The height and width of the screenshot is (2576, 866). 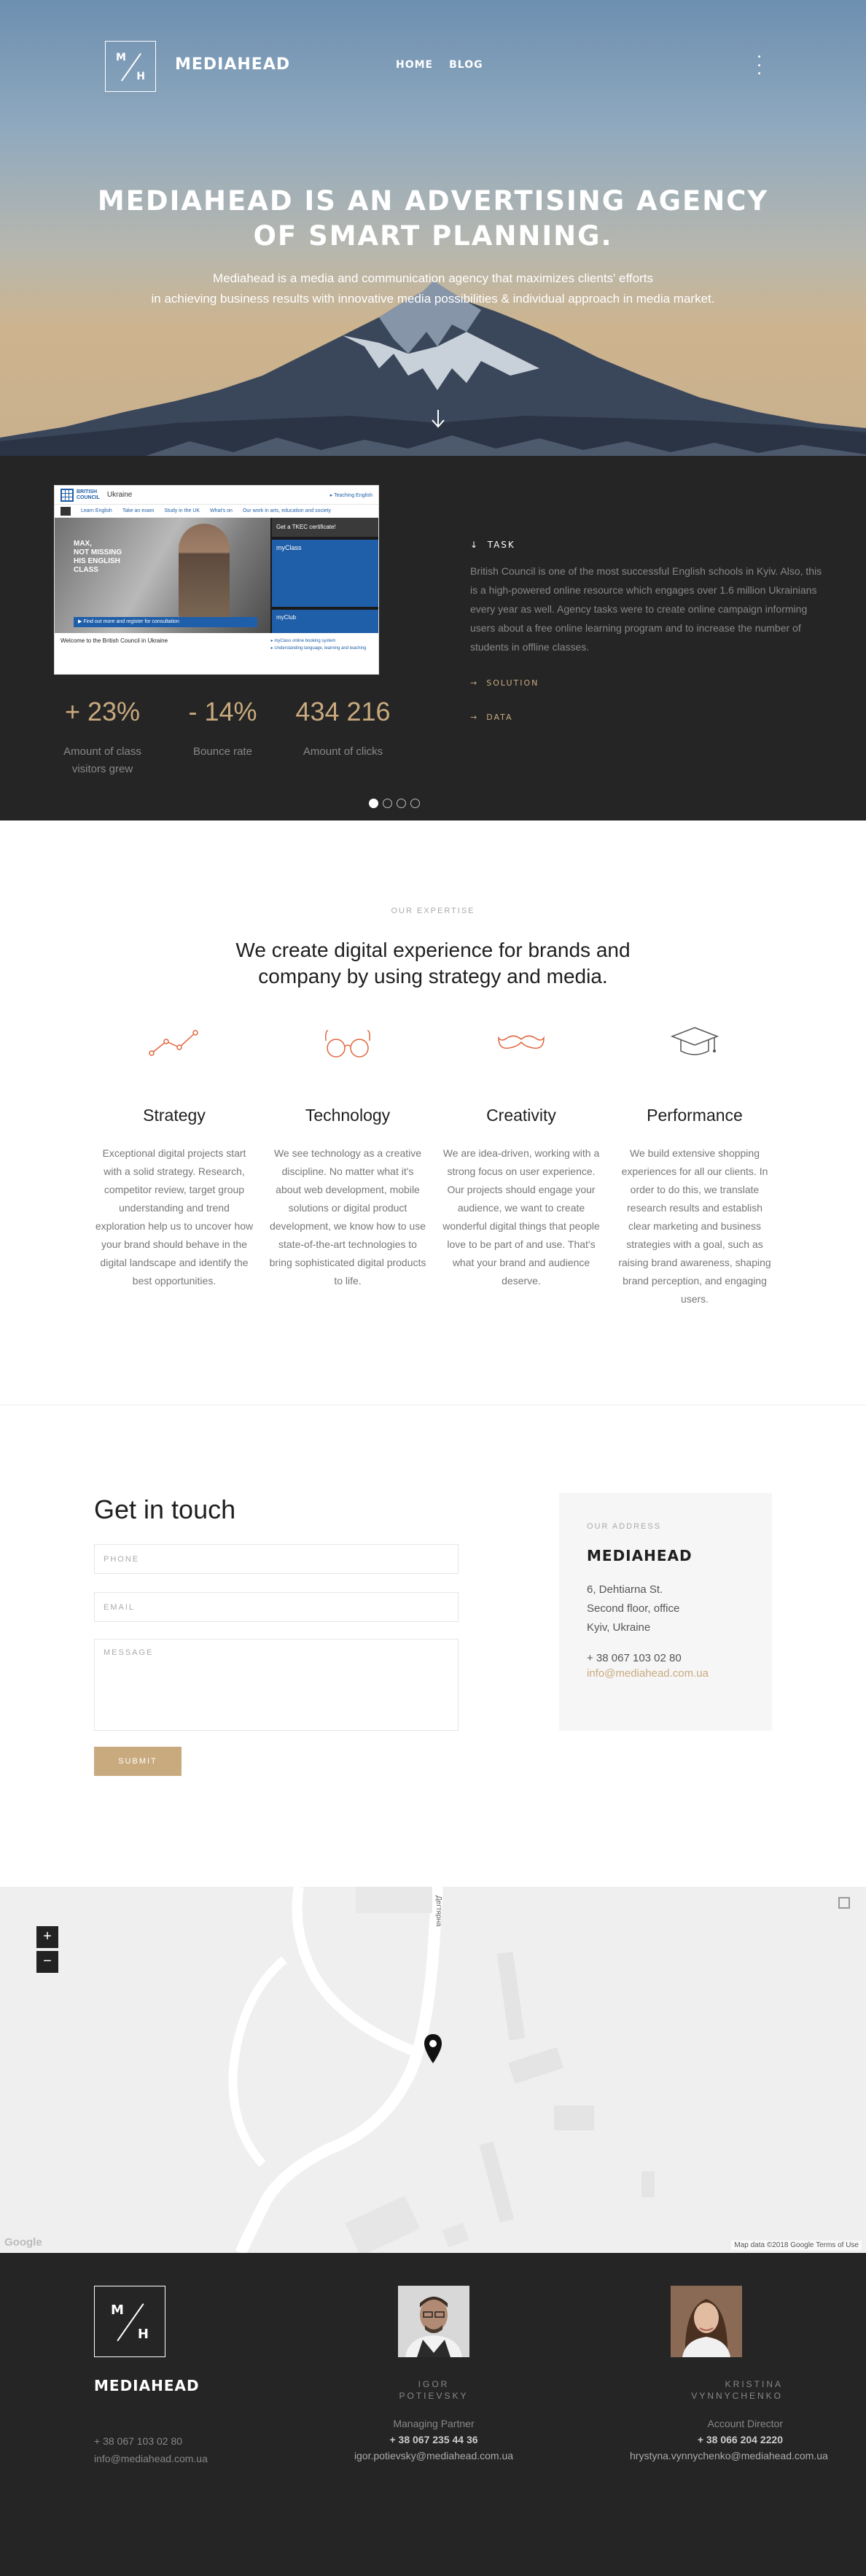 What do you see at coordinates (706, 2440) in the screenshot?
I see `member-phone: + 38 066 204 2220` at bounding box center [706, 2440].